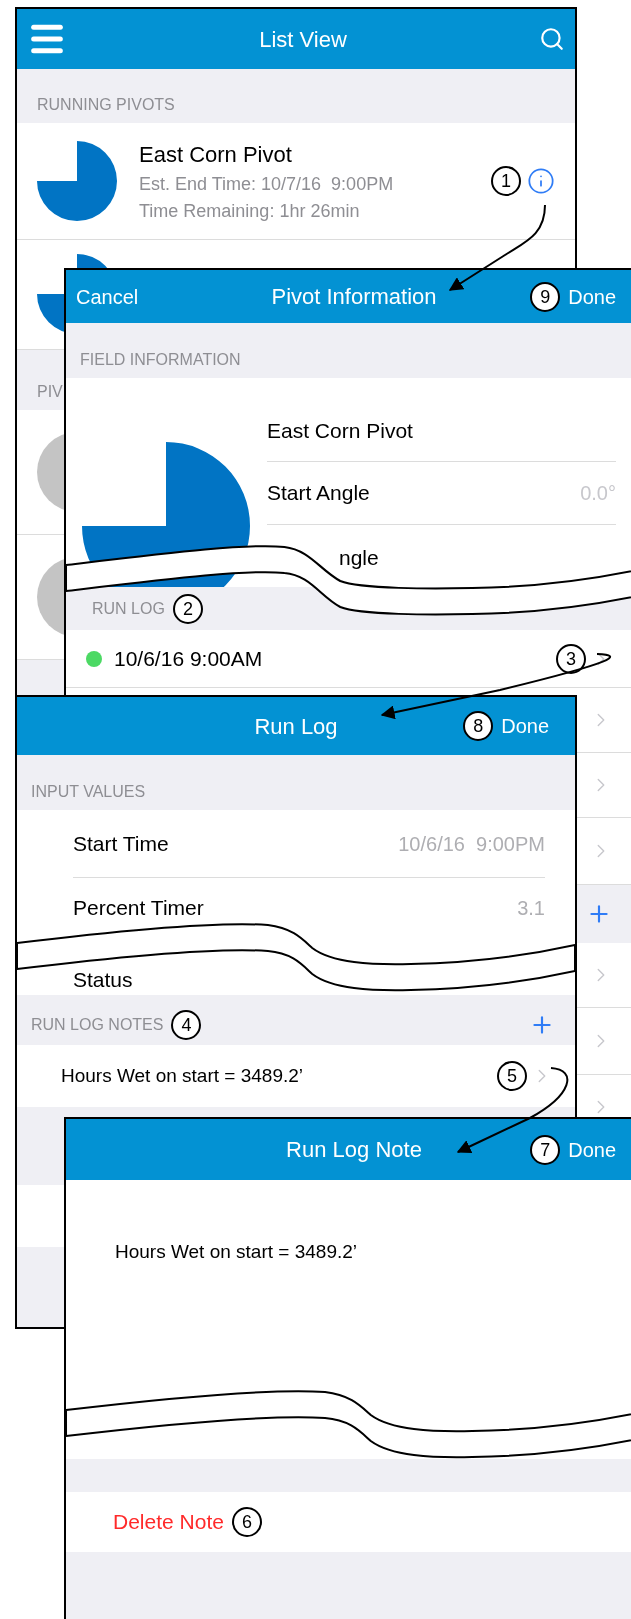 The height and width of the screenshot is (1619, 631). What do you see at coordinates (121, 843) in the screenshot?
I see `field-label: Start Time` at bounding box center [121, 843].